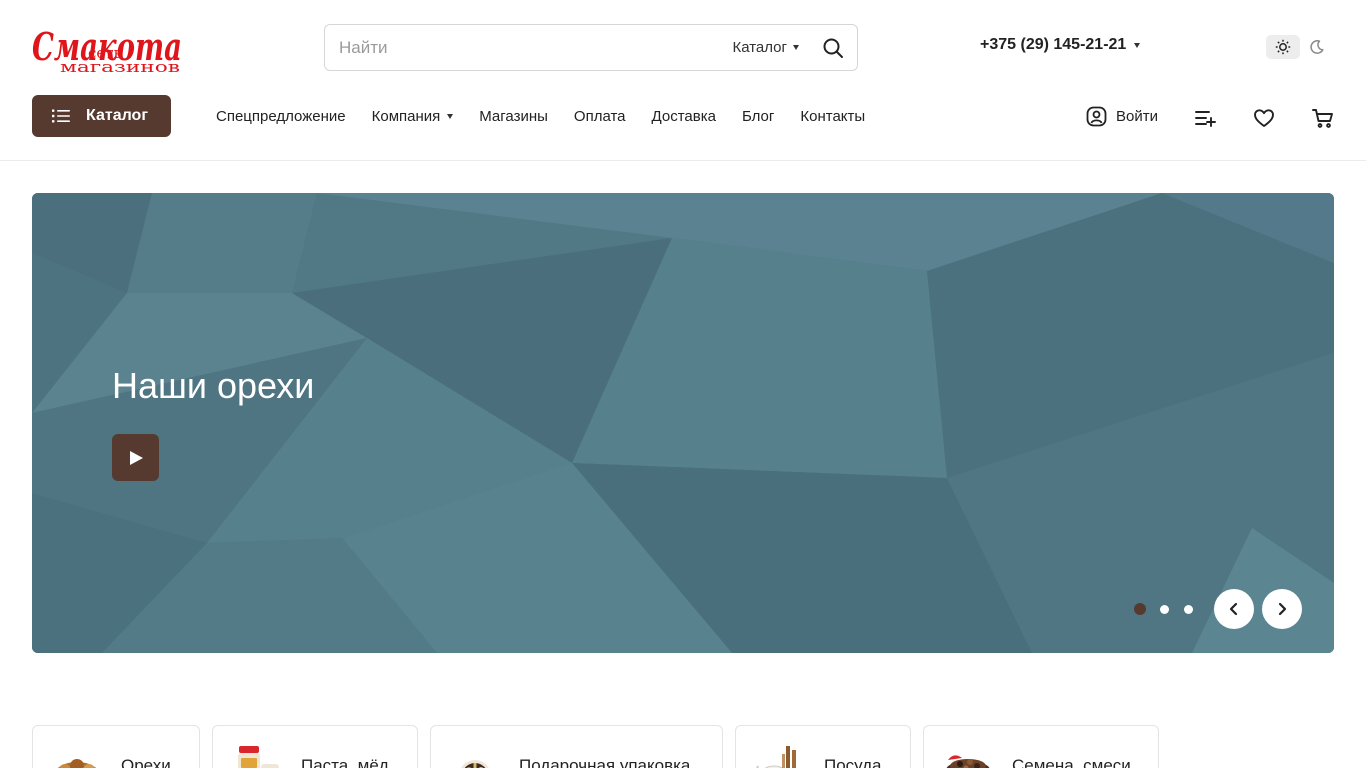 Image resolution: width=1366 pixels, height=768 pixels. Describe the element at coordinates (1053, 44) in the screenshot. I see `phone-number: +375 (29) 145-21-21` at that location.